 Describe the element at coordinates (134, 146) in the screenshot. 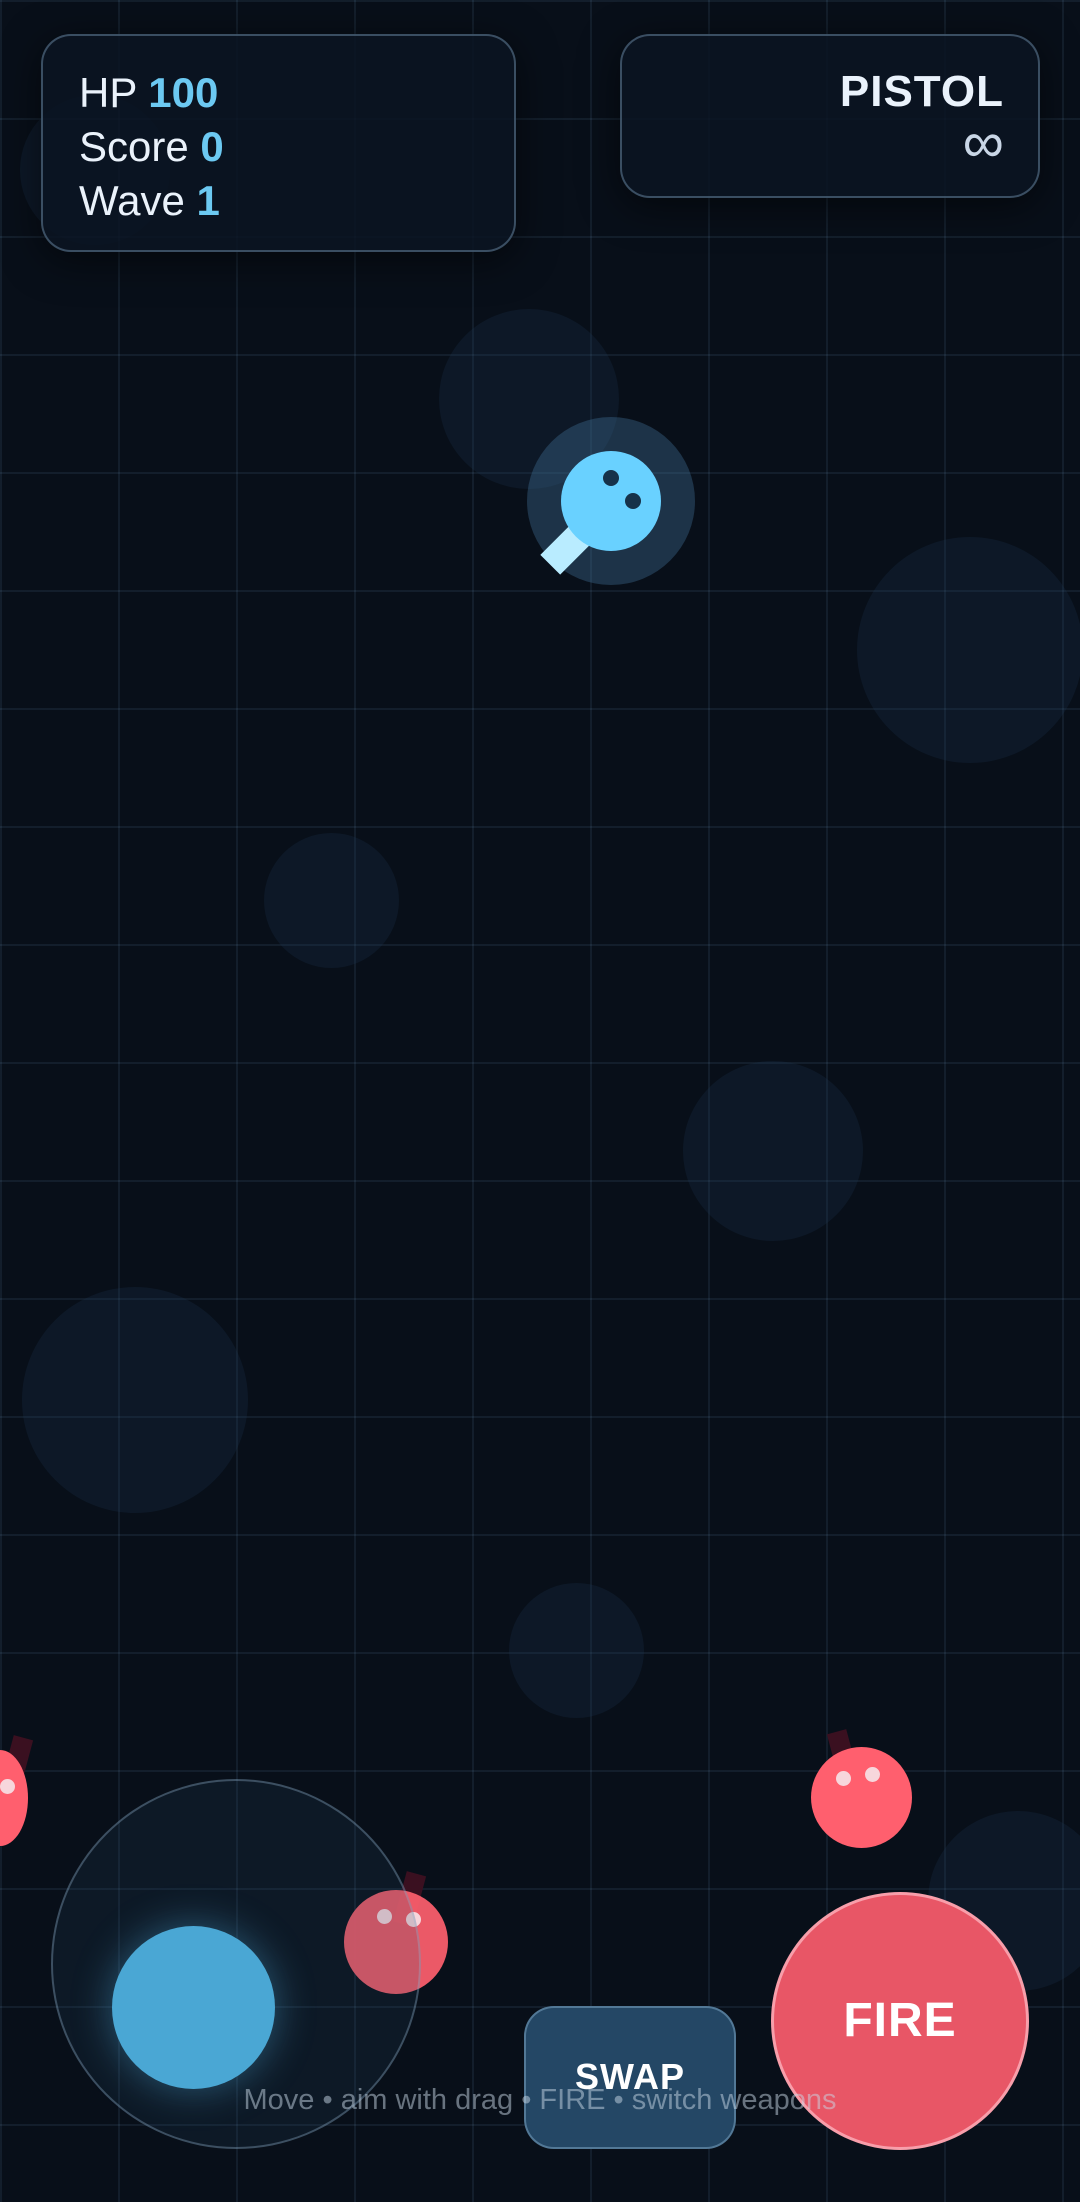

I see `score-label: Score` at that location.